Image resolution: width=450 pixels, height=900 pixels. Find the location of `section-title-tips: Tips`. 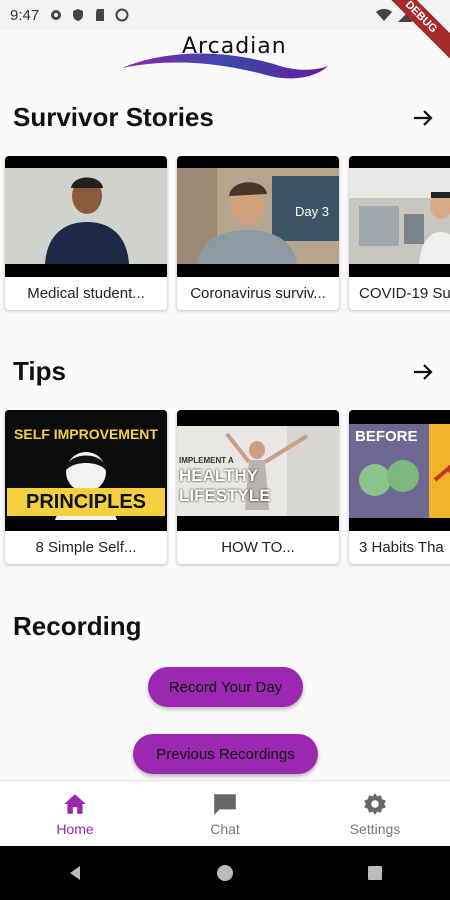

section-title-tips: Tips is located at coordinates (39, 371).